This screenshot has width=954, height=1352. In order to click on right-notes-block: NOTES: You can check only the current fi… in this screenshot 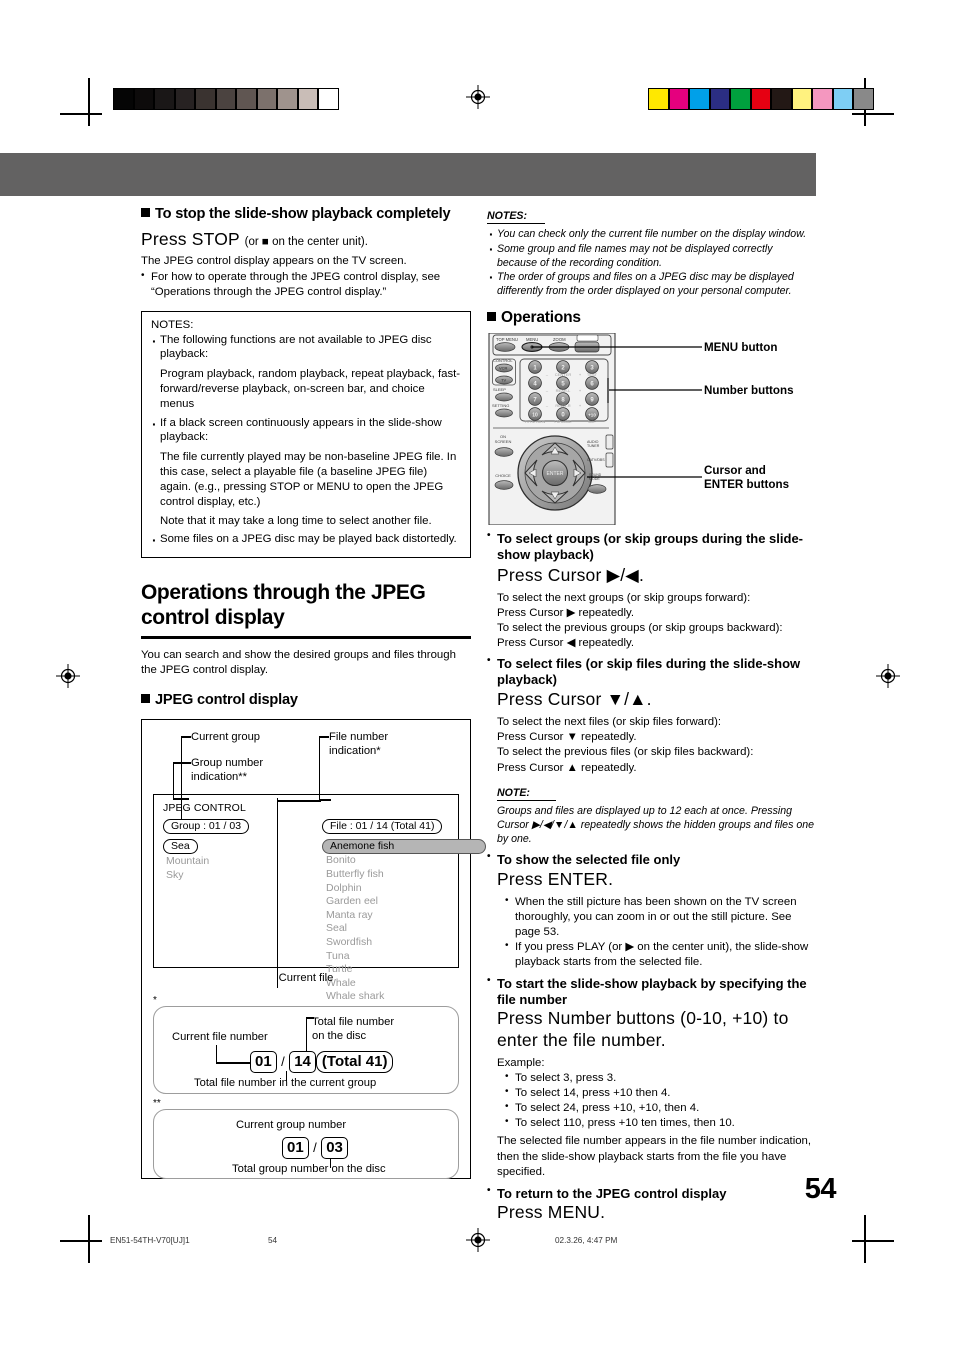, I will do `click(651, 252)`.